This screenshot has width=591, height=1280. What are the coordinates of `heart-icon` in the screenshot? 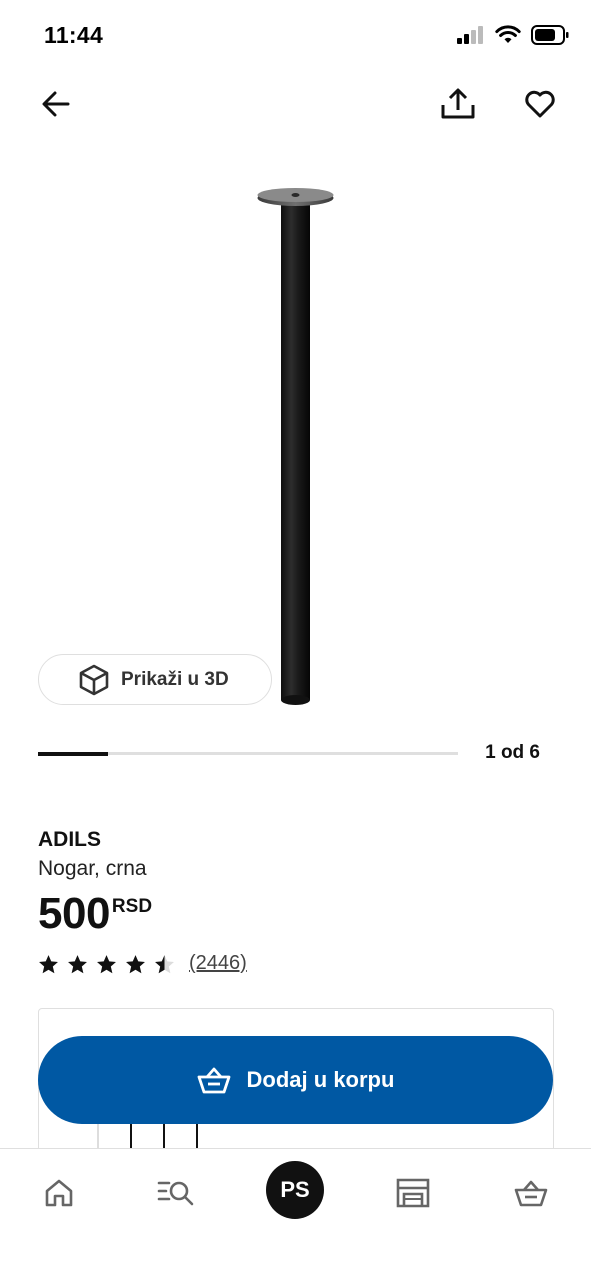 It's located at (540, 104).